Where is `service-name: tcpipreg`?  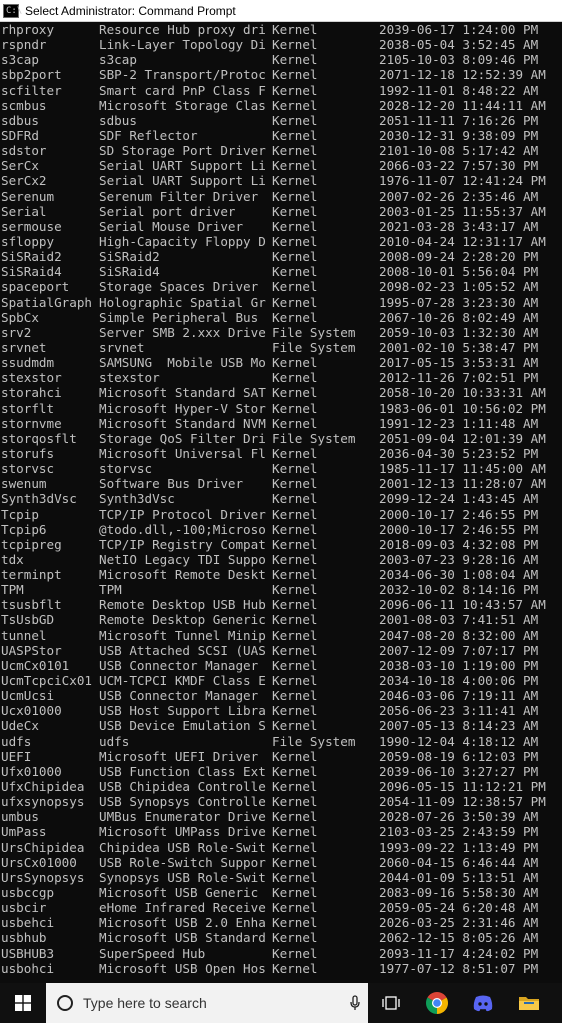 service-name: tcpipreg is located at coordinates (31, 544).